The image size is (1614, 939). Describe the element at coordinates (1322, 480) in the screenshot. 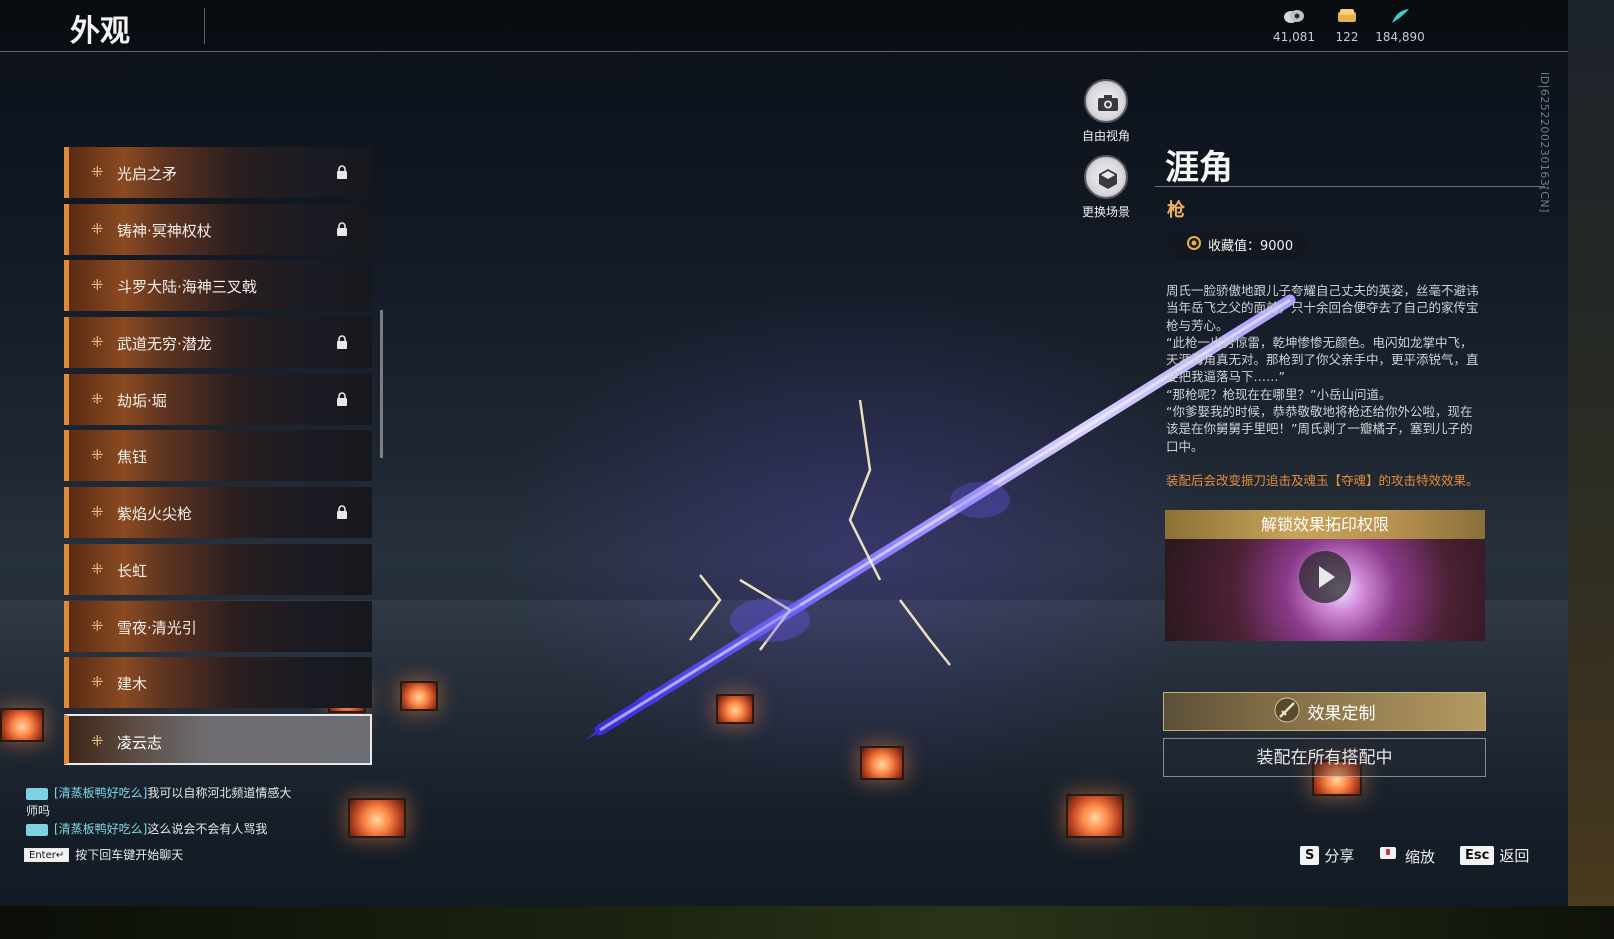

I see `effect-note: 装配后会改变振刀追击及魂玉【夺魂】的攻击特效效果。` at that location.